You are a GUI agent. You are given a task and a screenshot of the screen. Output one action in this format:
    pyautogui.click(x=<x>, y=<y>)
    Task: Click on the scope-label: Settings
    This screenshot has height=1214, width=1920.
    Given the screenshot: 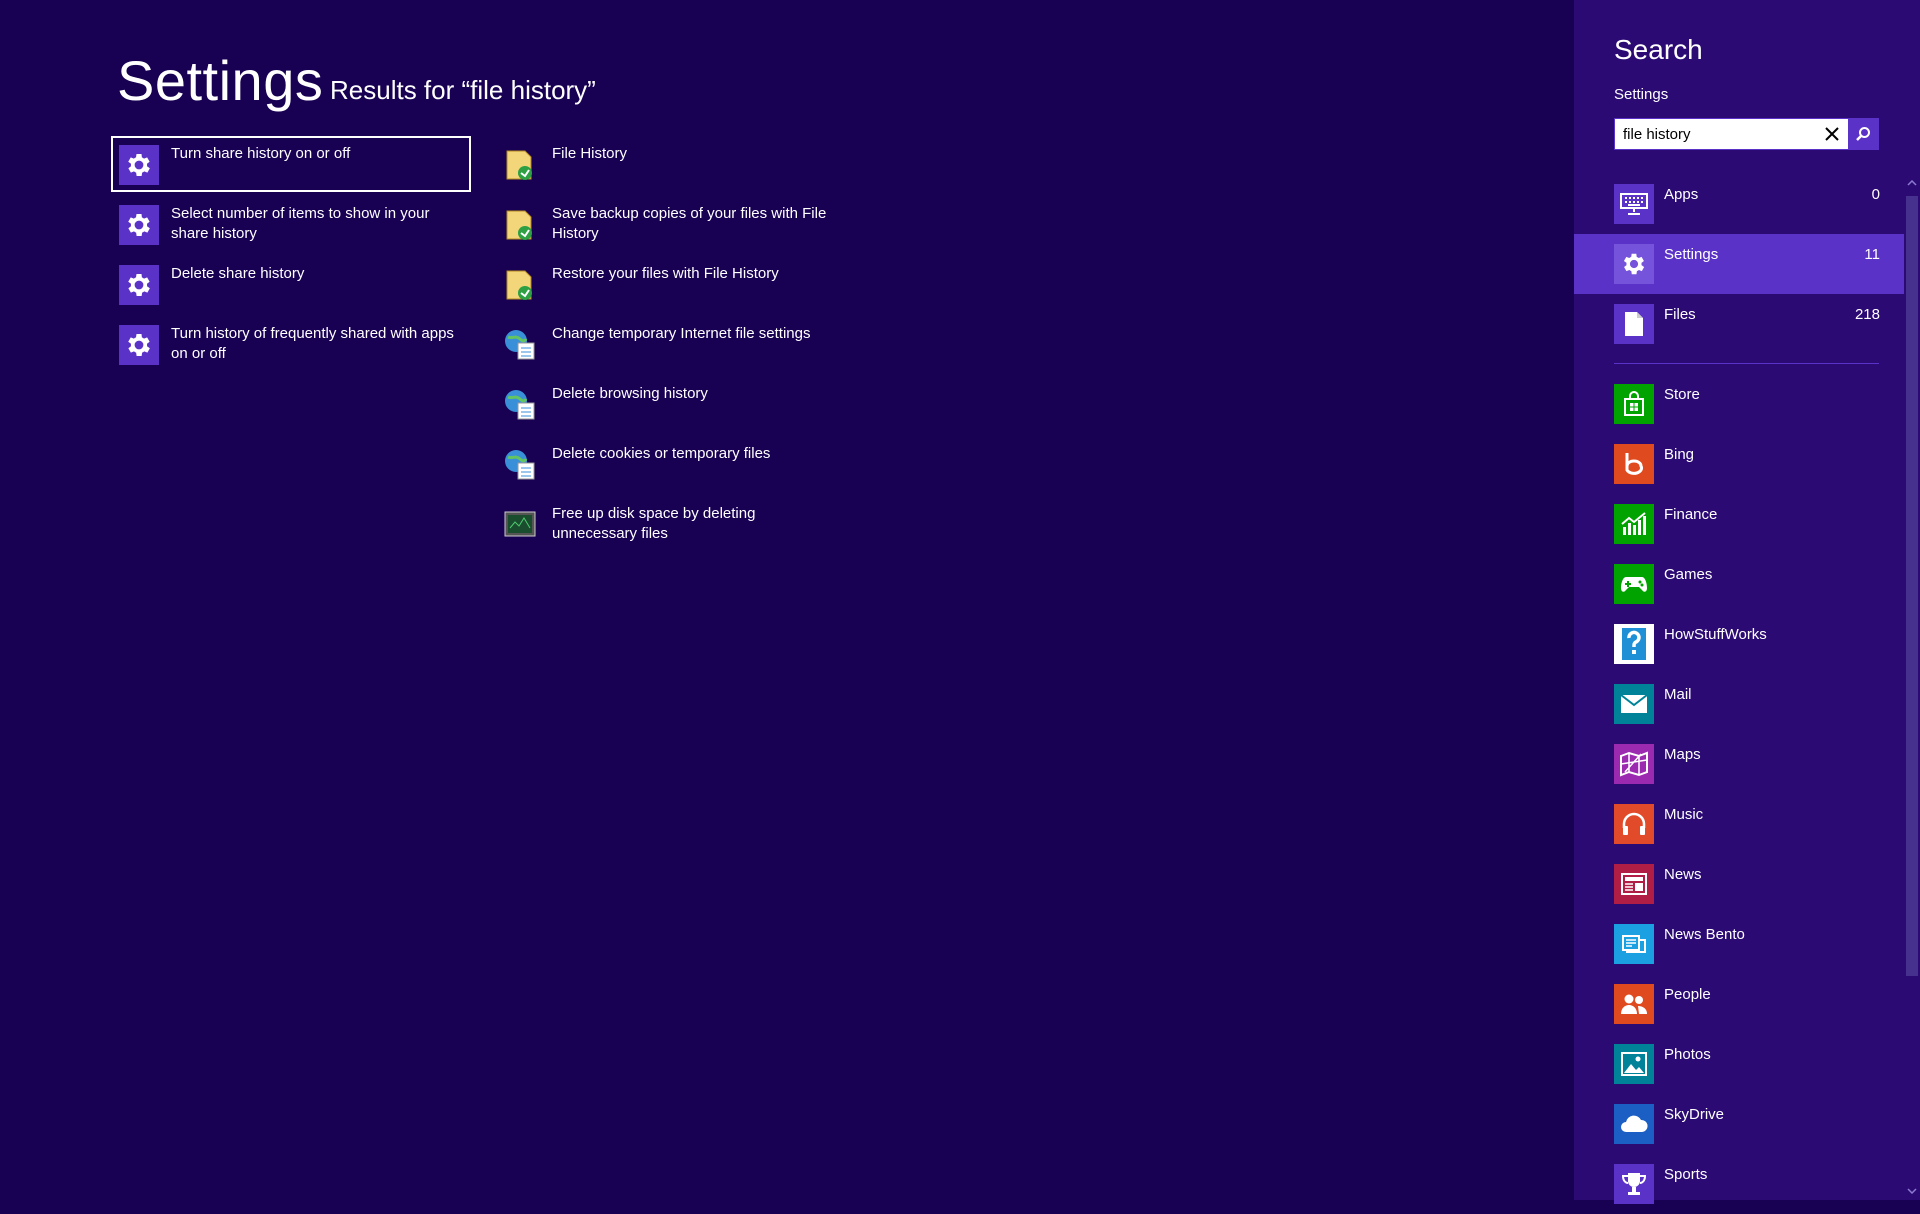 What is the action you would take?
    pyautogui.click(x=1691, y=254)
    